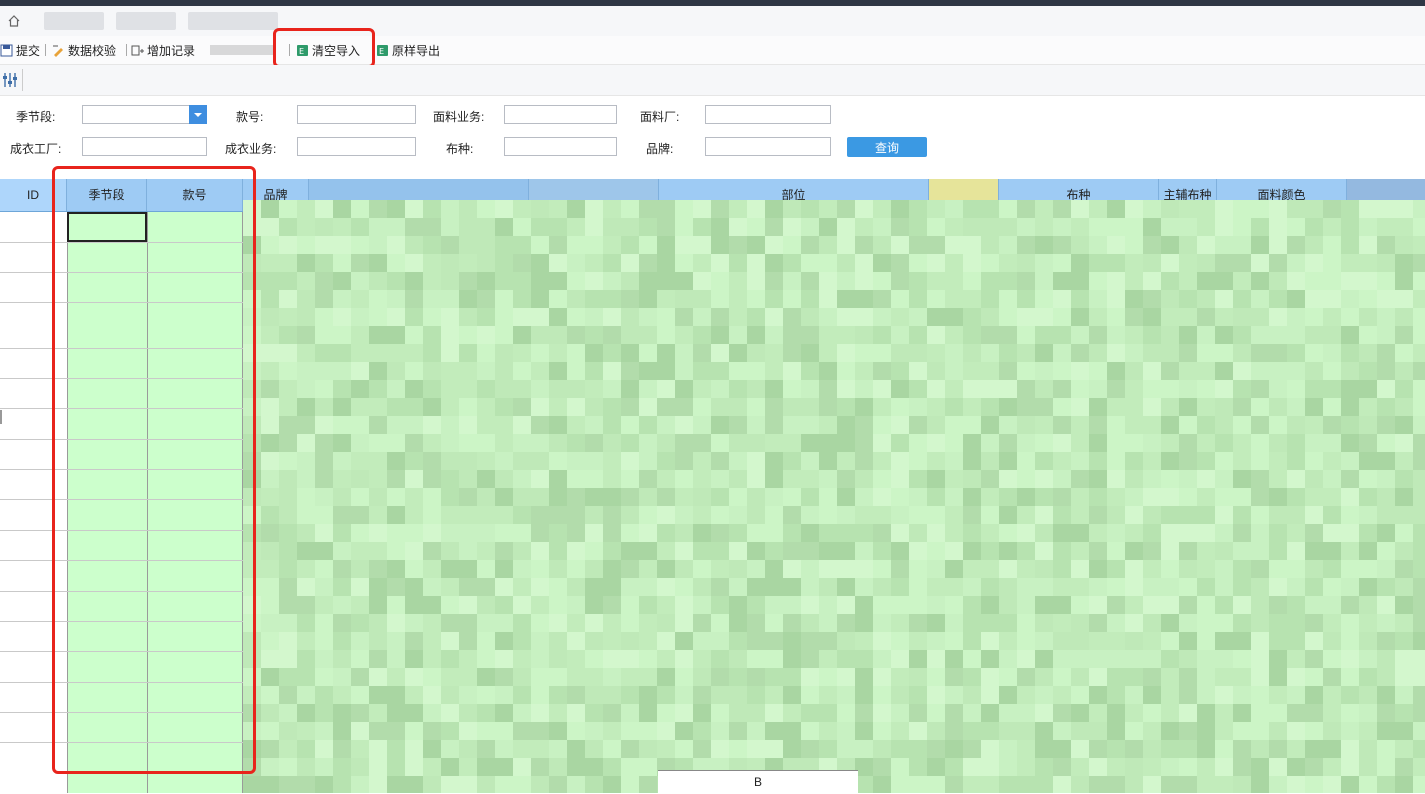 The image size is (1425, 794). What do you see at coordinates (356, 146) in the screenshot?
I see `garment-sales-input` at bounding box center [356, 146].